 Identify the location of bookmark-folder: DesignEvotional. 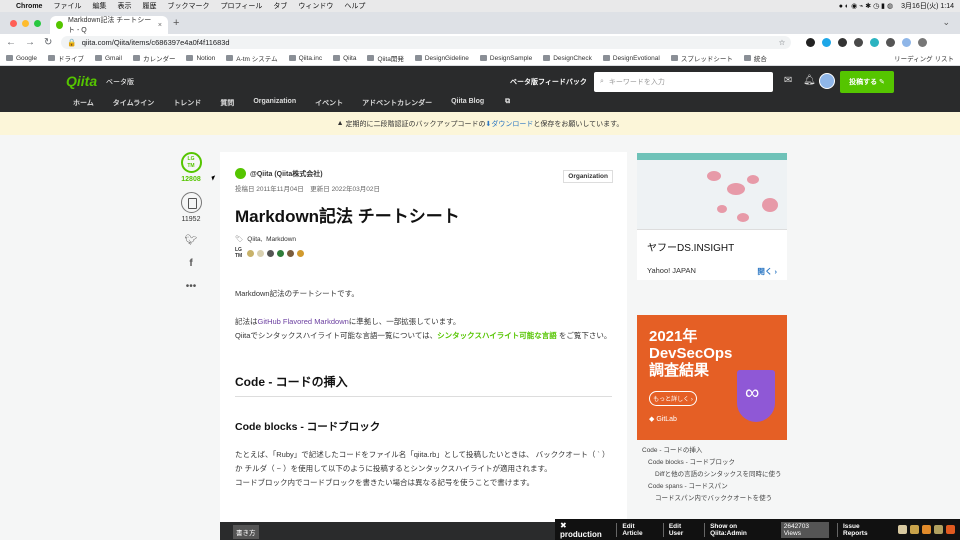
(631, 58).